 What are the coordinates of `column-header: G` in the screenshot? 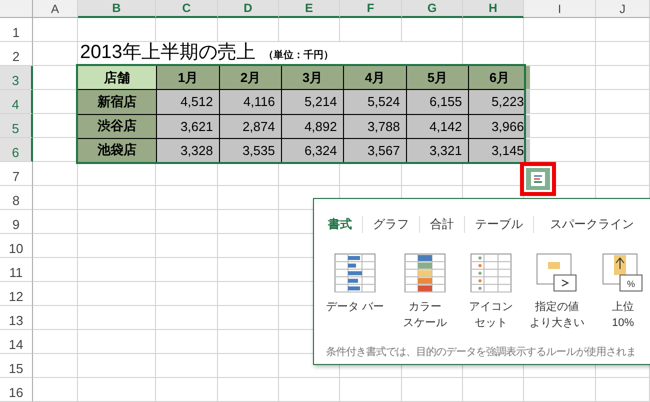 It's located at (432, 9).